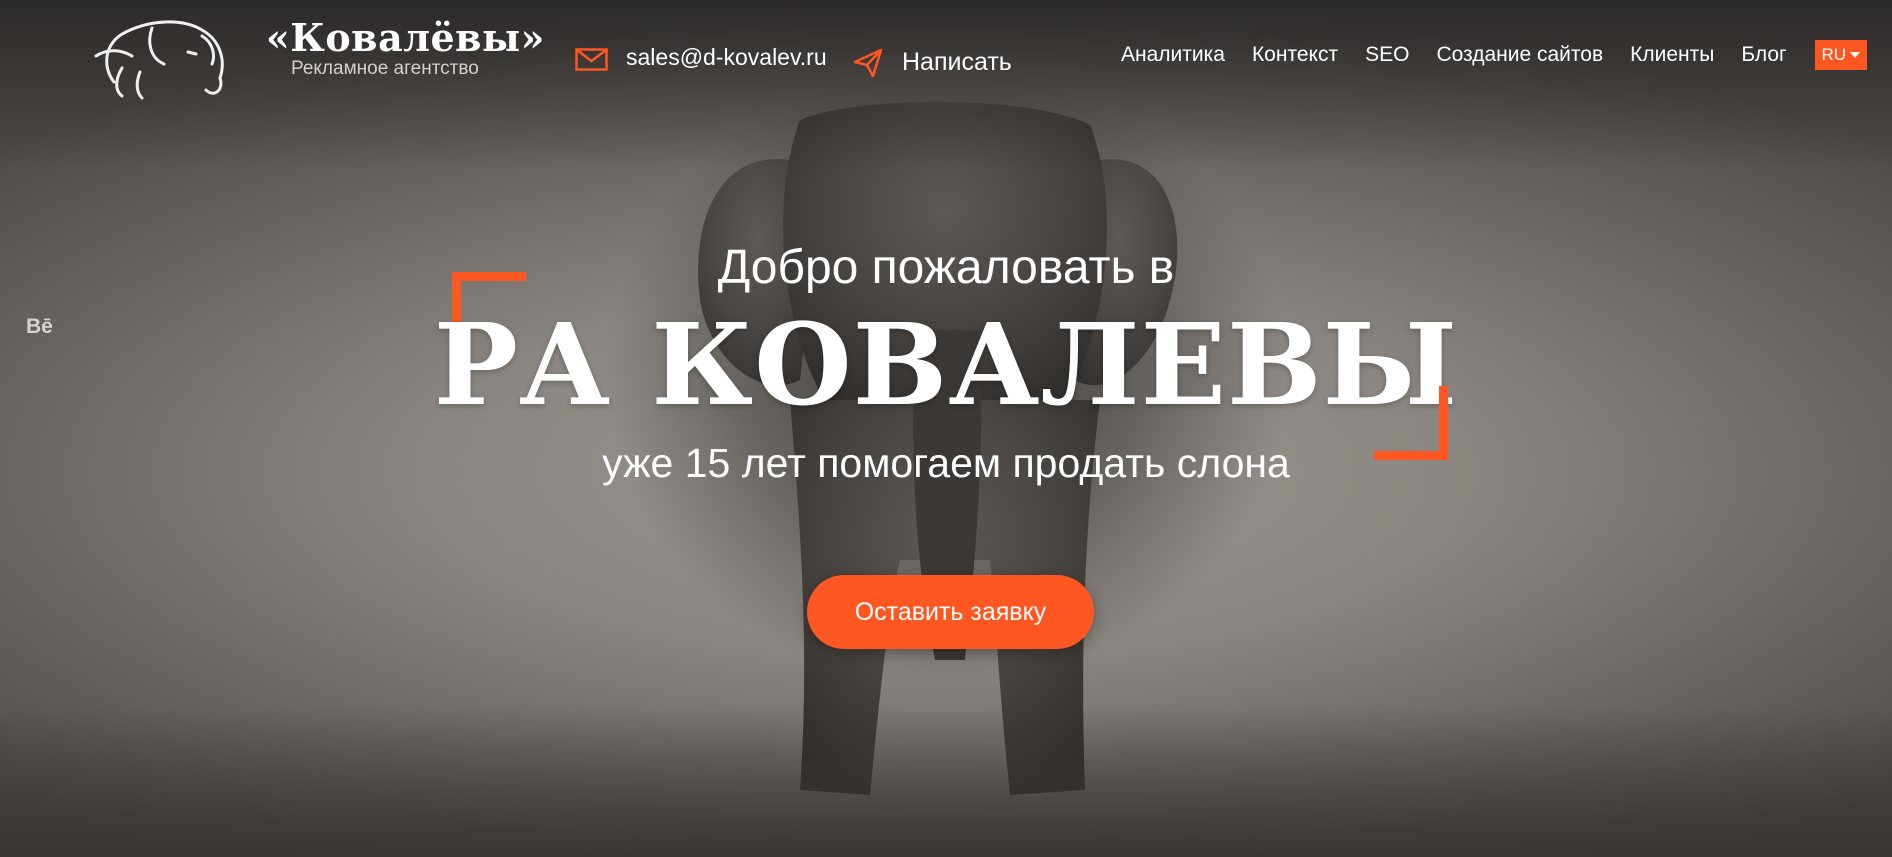 This screenshot has height=857, width=1892. What do you see at coordinates (957, 62) in the screenshot?
I see `write-button: Написать` at bounding box center [957, 62].